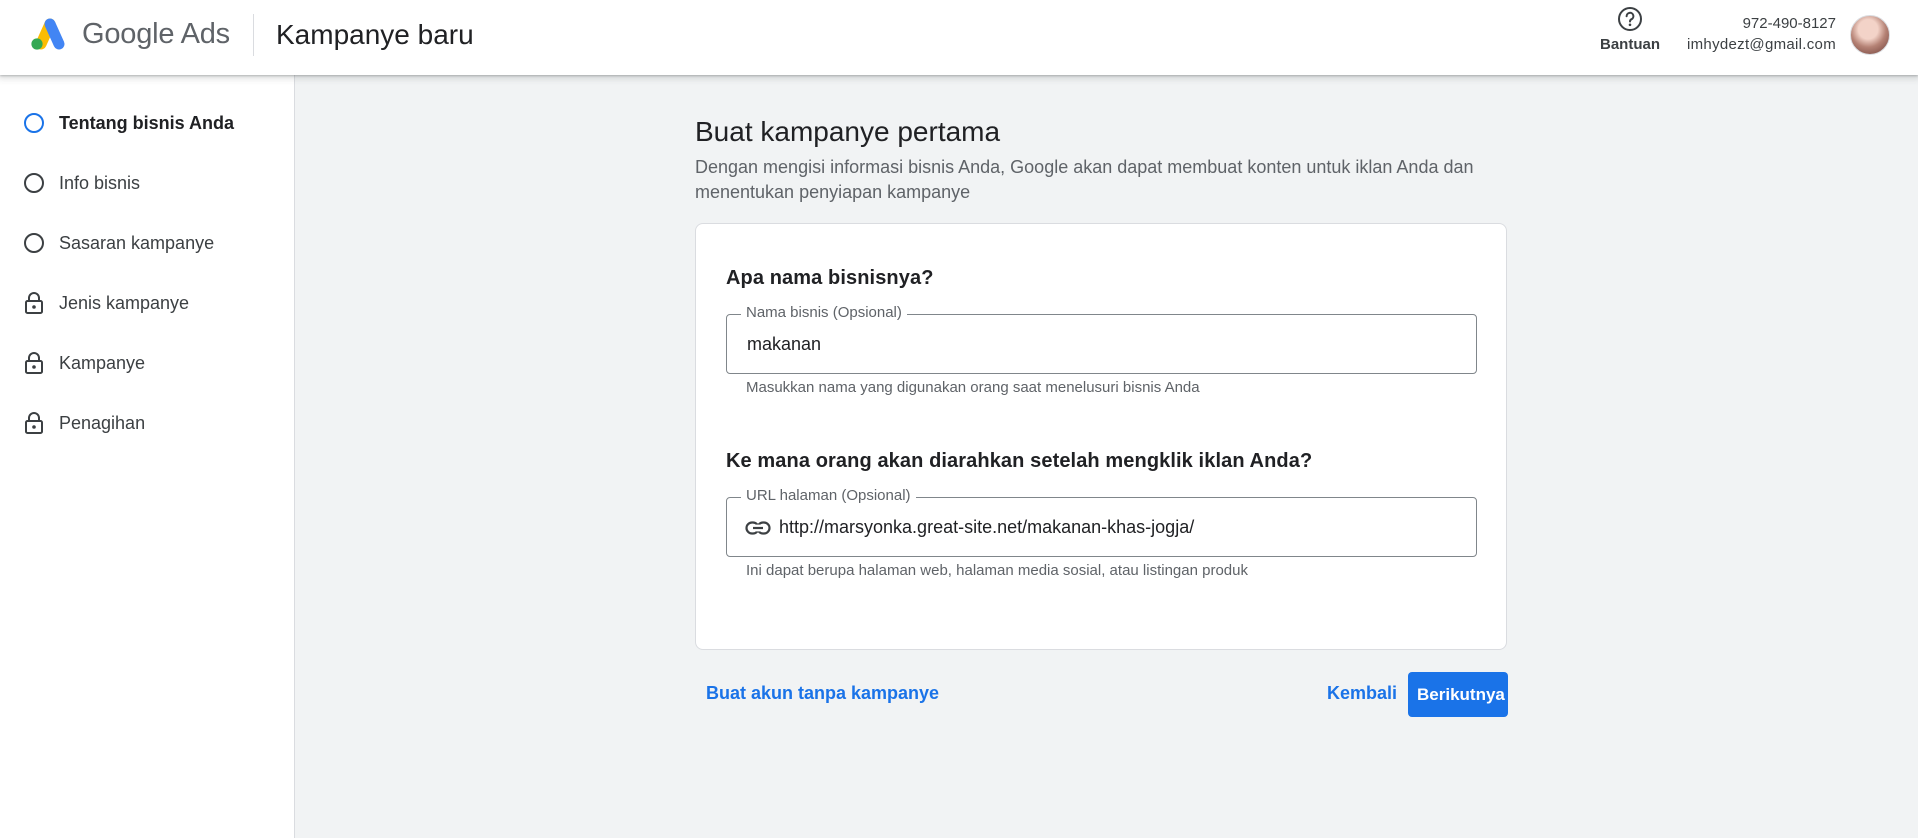 The width and height of the screenshot is (1918, 838). Describe the element at coordinates (1630, 44) in the screenshot. I see `help-label: Bantuan` at that location.